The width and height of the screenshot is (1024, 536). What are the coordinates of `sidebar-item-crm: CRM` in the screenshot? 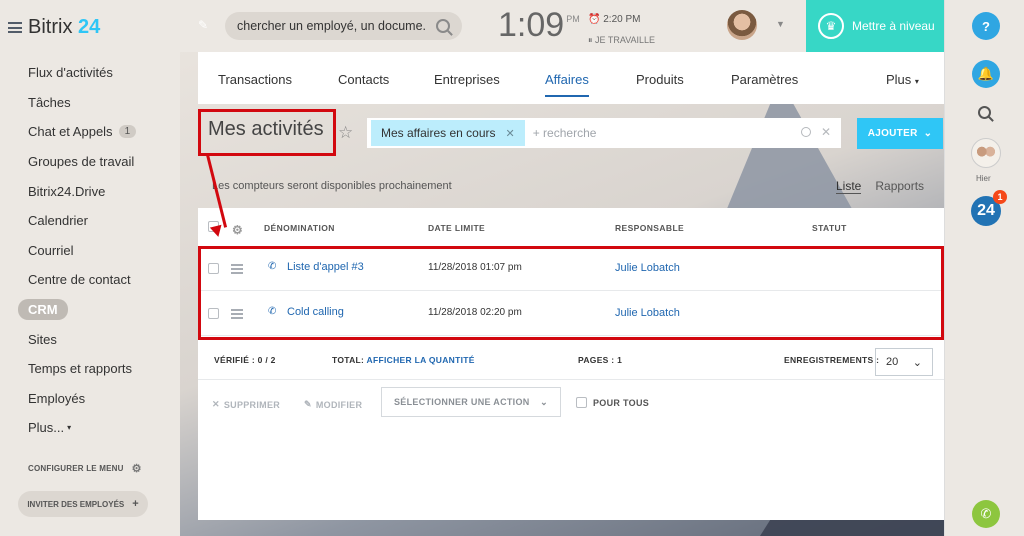 It's located at (98, 310).